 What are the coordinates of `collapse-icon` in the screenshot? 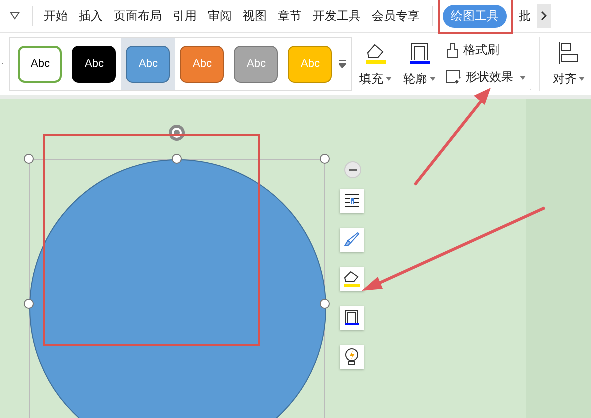 It's located at (353, 170).